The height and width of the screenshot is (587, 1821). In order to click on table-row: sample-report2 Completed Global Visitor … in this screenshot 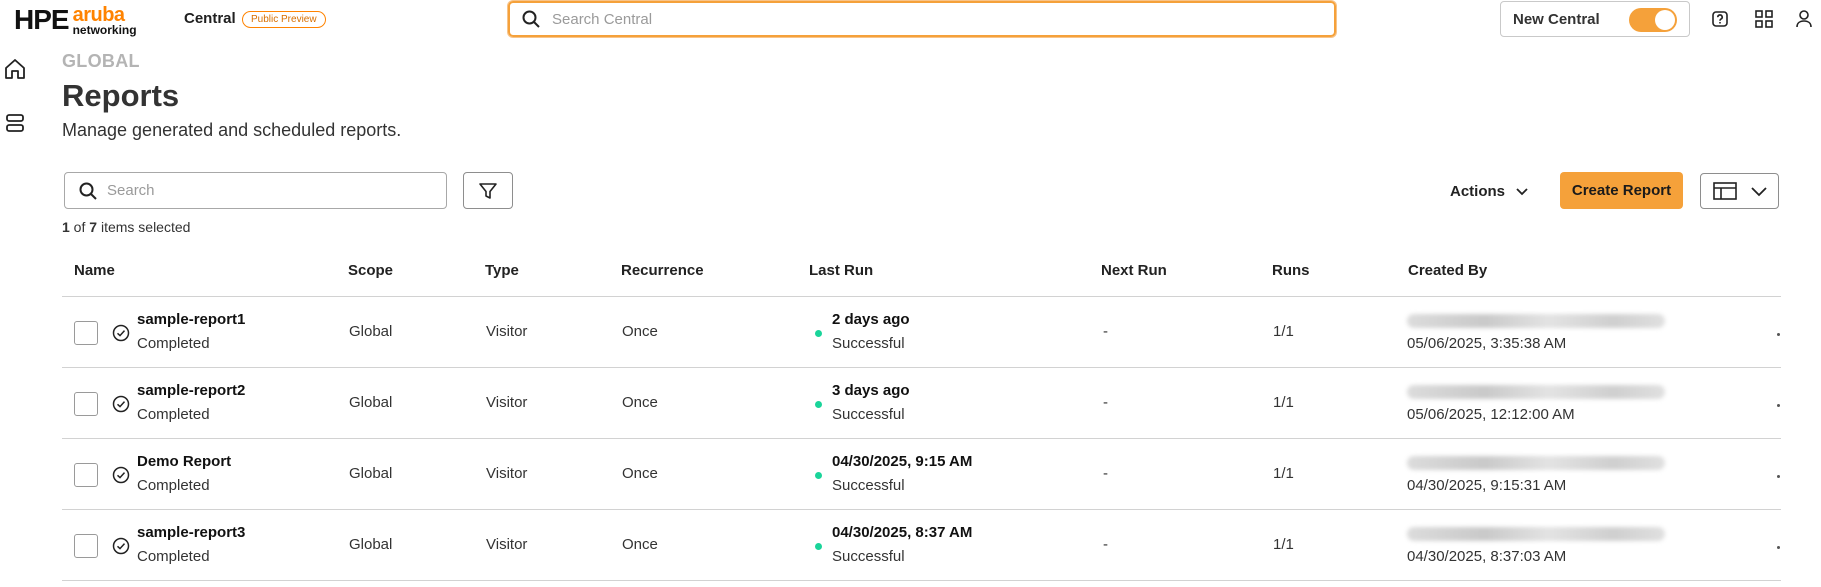, I will do `click(921, 403)`.